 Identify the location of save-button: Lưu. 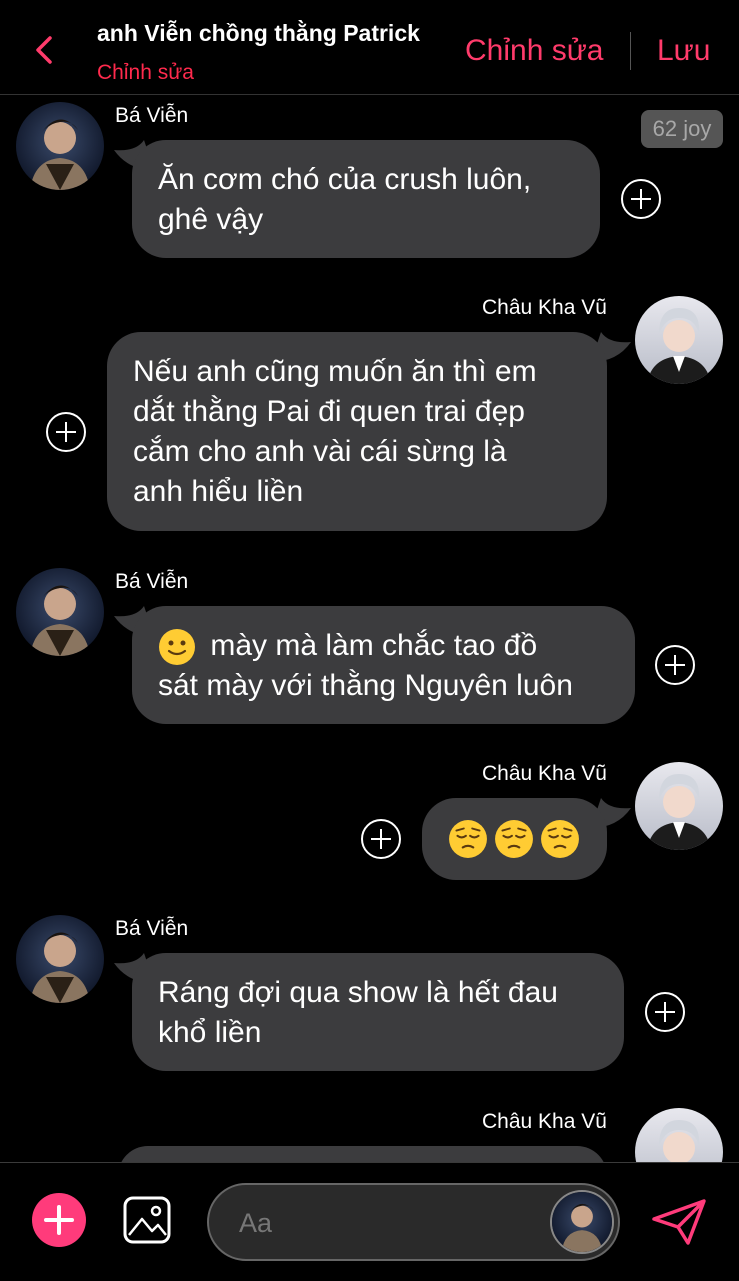
(683, 51).